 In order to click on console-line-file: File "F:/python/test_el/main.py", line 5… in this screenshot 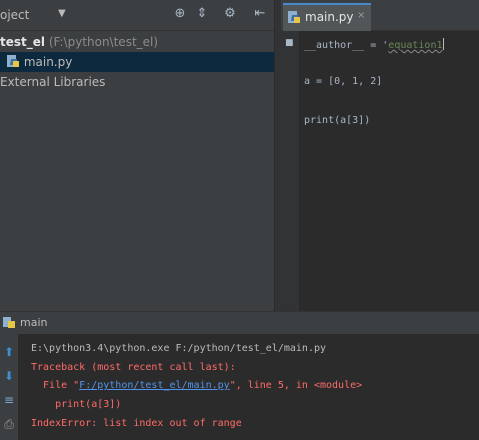, I will do `click(196, 385)`.